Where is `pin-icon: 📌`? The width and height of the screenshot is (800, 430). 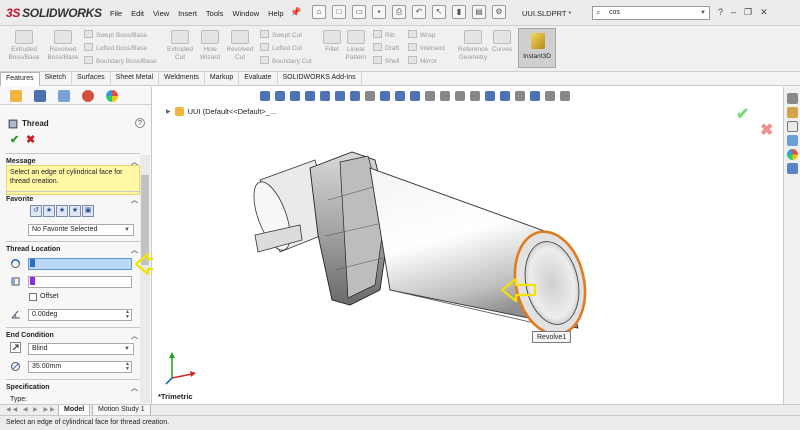 pin-icon: 📌 is located at coordinates (295, 12).